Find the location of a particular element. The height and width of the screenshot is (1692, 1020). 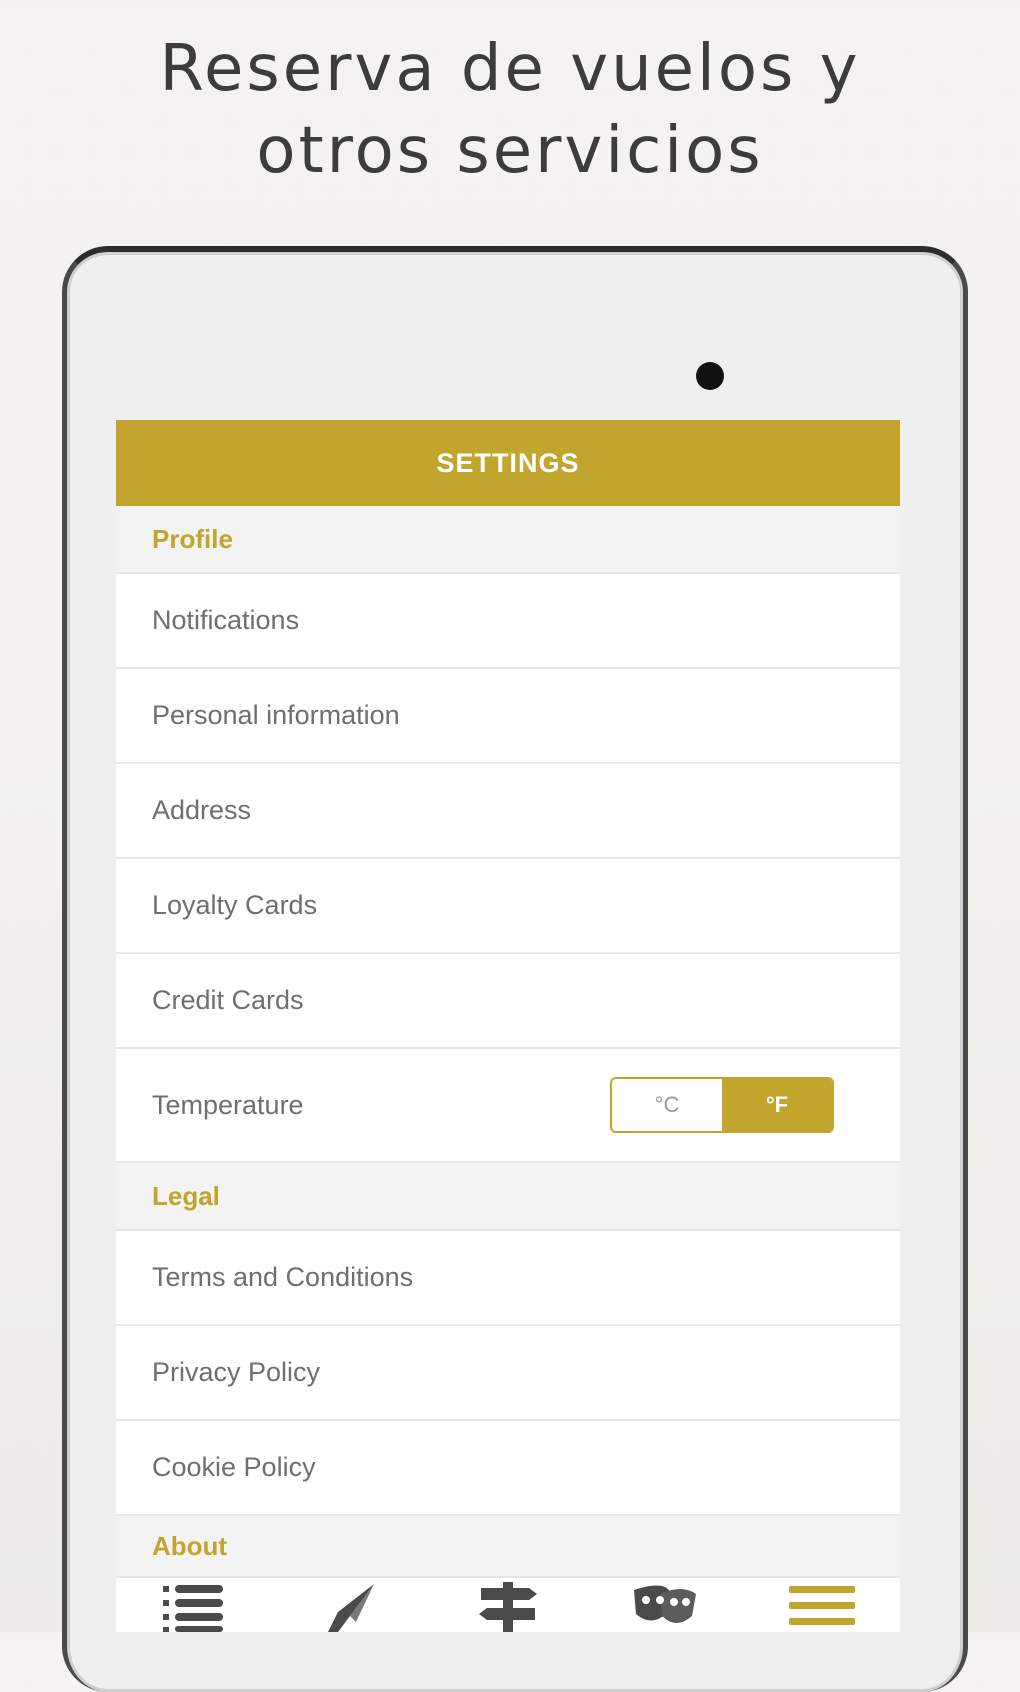

promo-headline-line1: Reserva de vuelos y is located at coordinates (510, 69).